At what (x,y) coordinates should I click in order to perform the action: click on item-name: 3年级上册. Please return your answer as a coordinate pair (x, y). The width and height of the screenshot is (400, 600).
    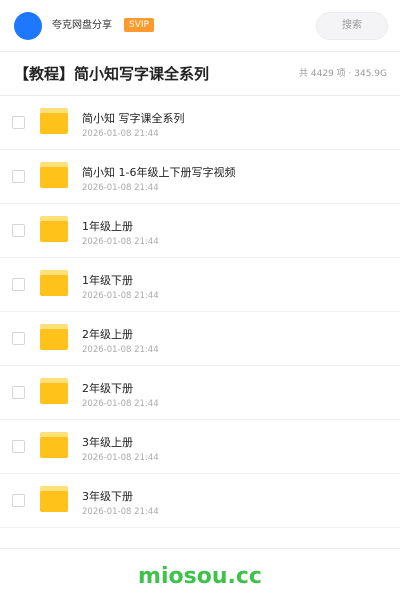
    Looking at the image, I should click on (107, 443).